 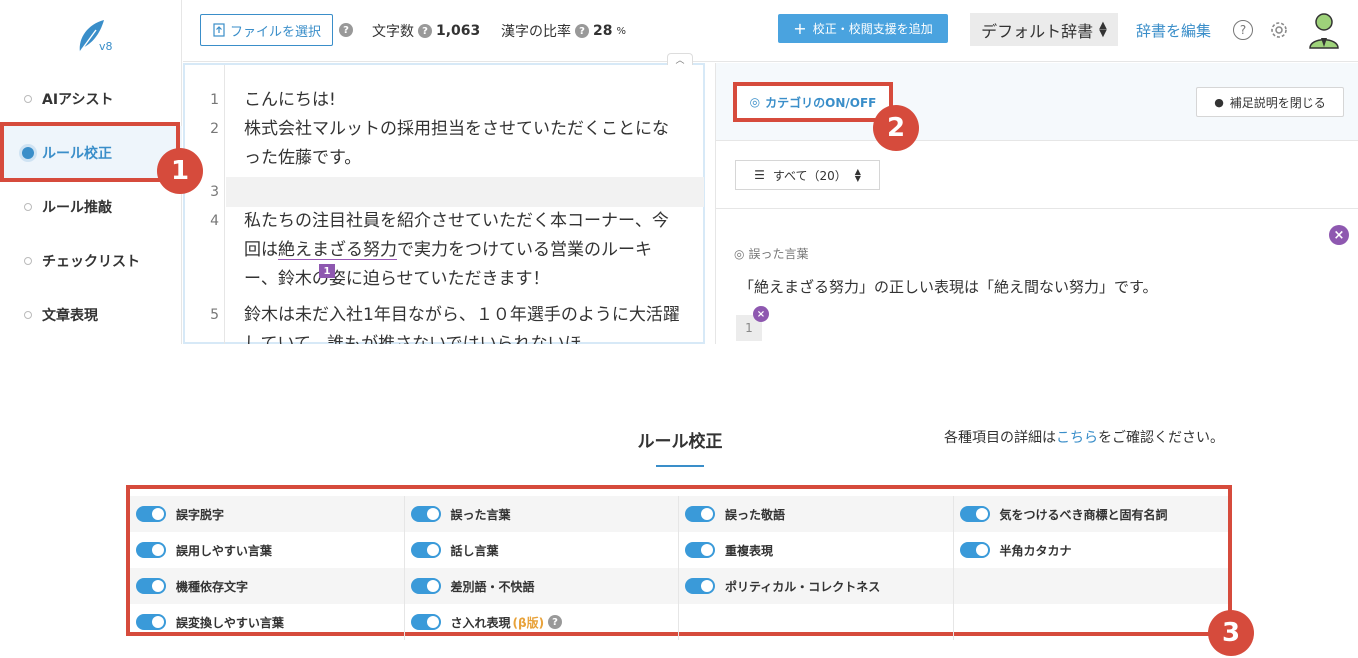 I want to click on note-text: をご確認ください。, so click(x=1161, y=438).